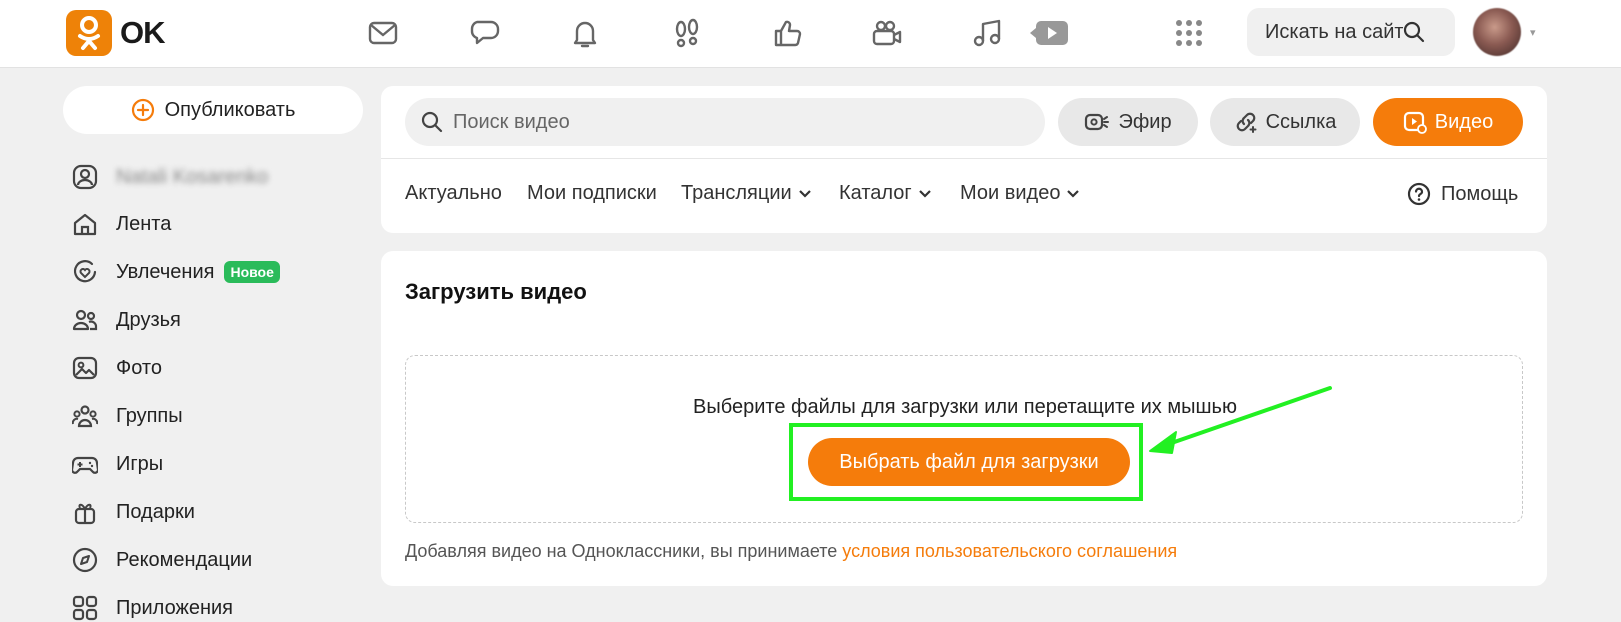  I want to click on sidebar-item-label: Игры, so click(140, 463).